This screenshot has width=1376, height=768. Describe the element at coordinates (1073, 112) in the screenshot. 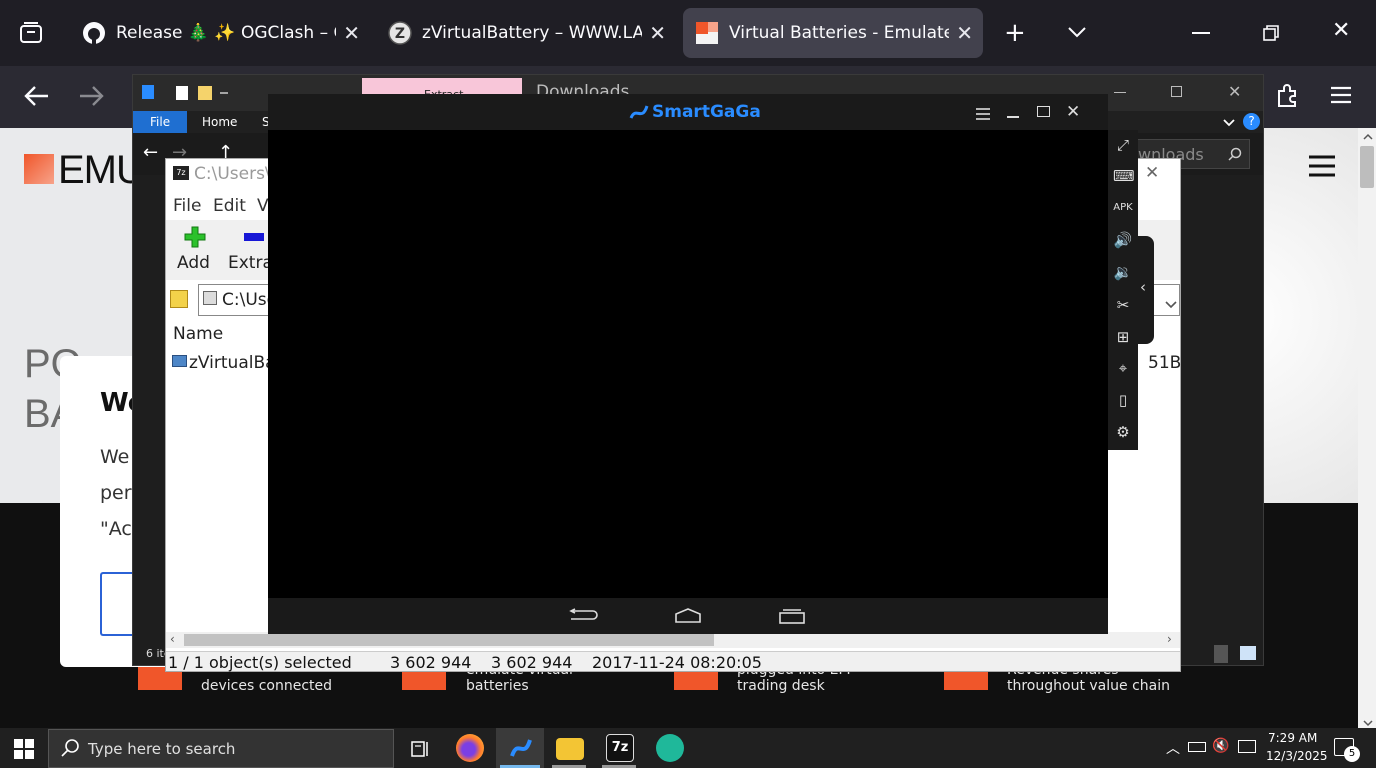

I see `smartgaga-close-icon: ✕` at that location.